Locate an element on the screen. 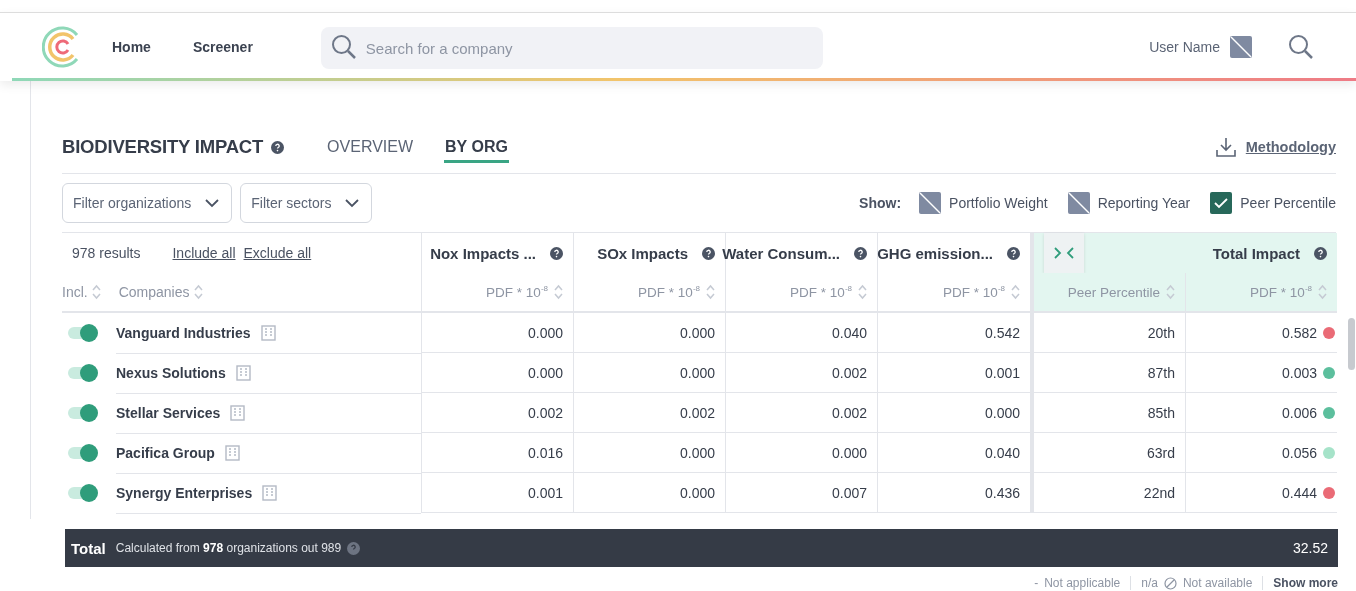  exclude-all-link: Exclude all is located at coordinates (277, 253).